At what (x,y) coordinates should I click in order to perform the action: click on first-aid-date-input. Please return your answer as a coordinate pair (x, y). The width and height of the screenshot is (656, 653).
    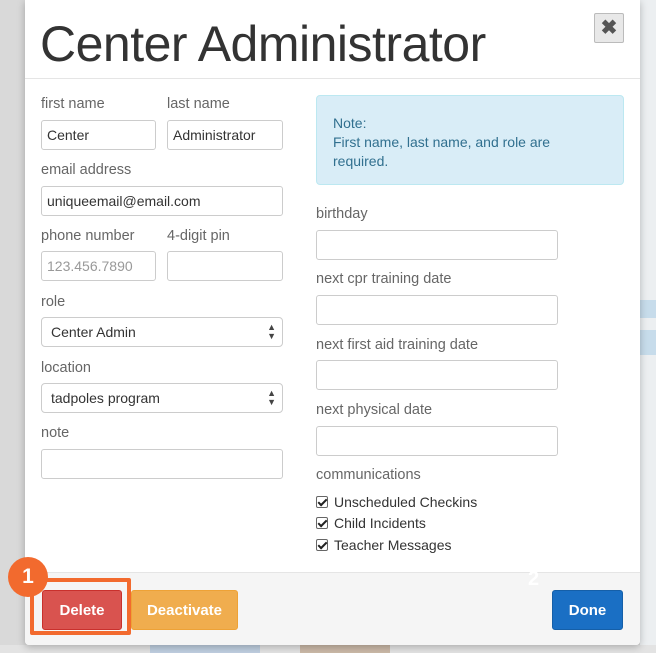
    Looking at the image, I should click on (437, 375).